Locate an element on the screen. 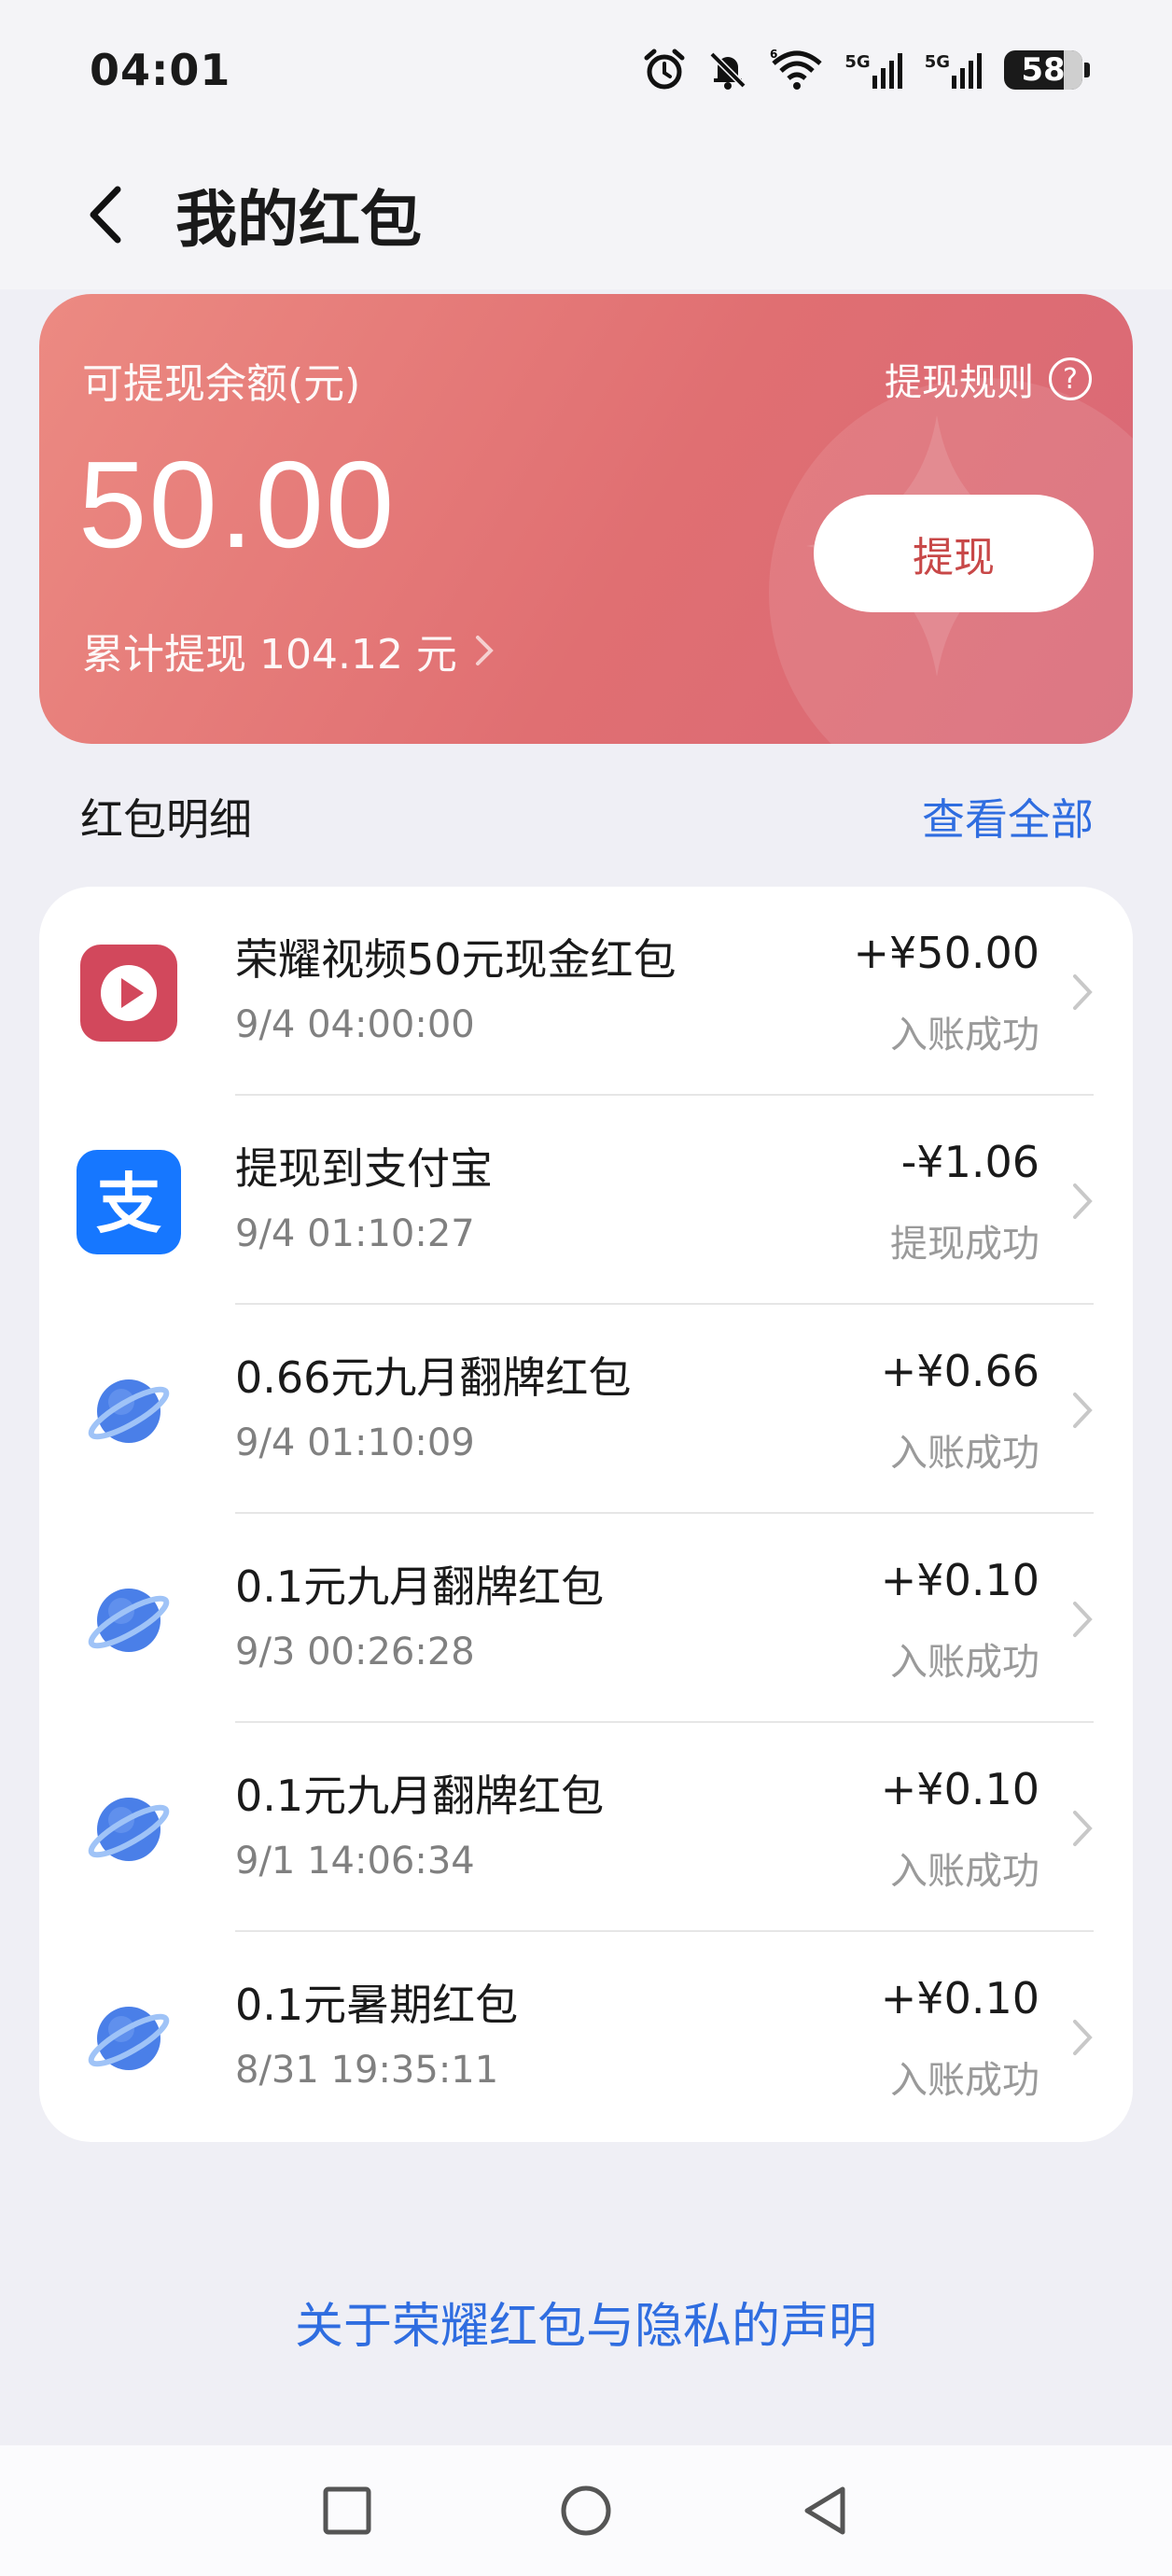 This screenshot has width=1172, height=2576. alarm-icon is located at coordinates (664, 69).